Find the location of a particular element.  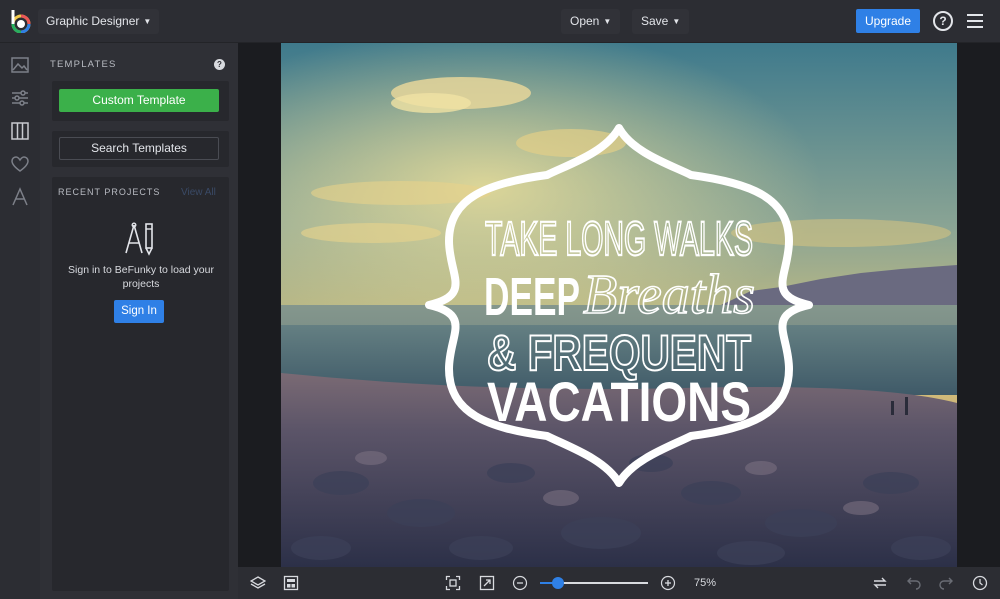

heart-icon is located at coordinates (20, 164).